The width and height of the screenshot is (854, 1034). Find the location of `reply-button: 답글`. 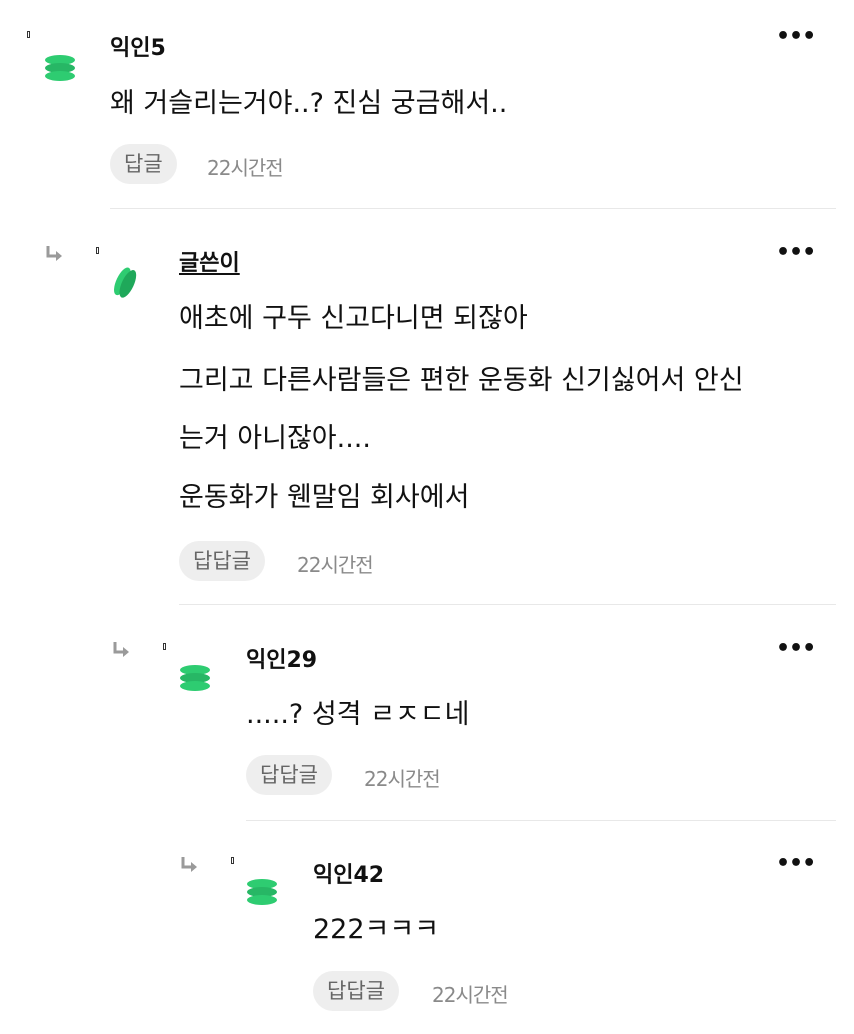

reply-button: 답글 is located at coordinates (143, 164).